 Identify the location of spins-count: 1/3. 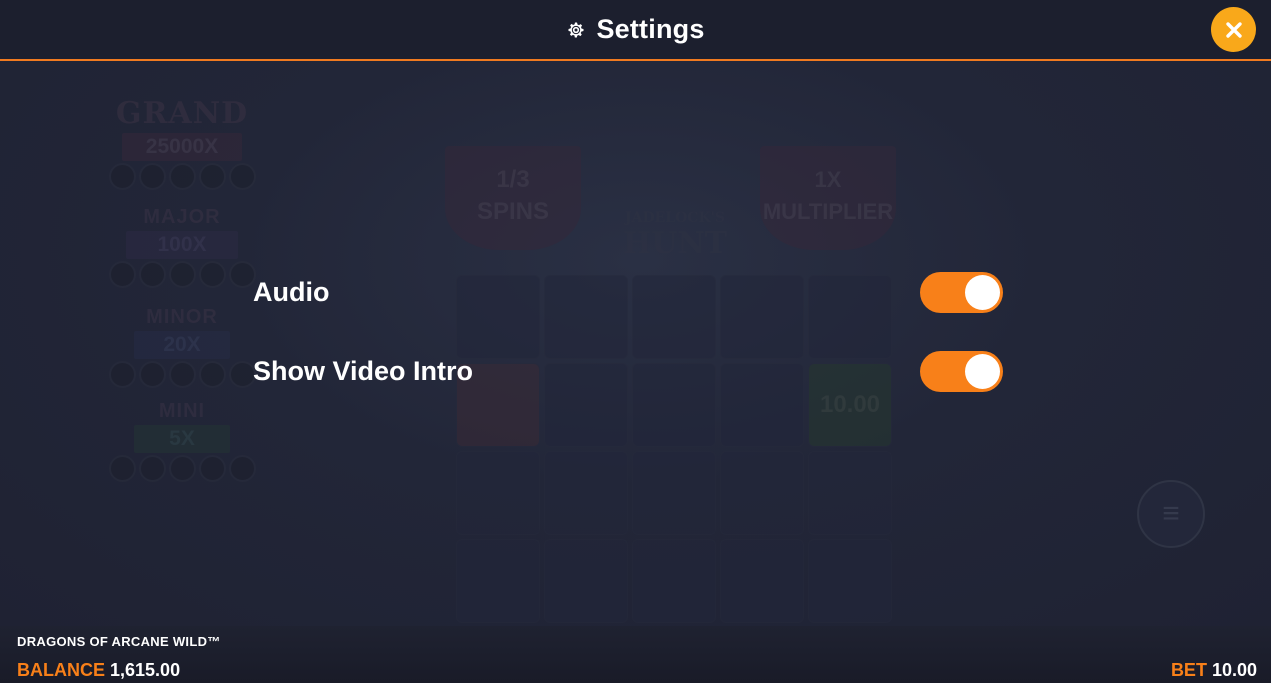
(513, 179).